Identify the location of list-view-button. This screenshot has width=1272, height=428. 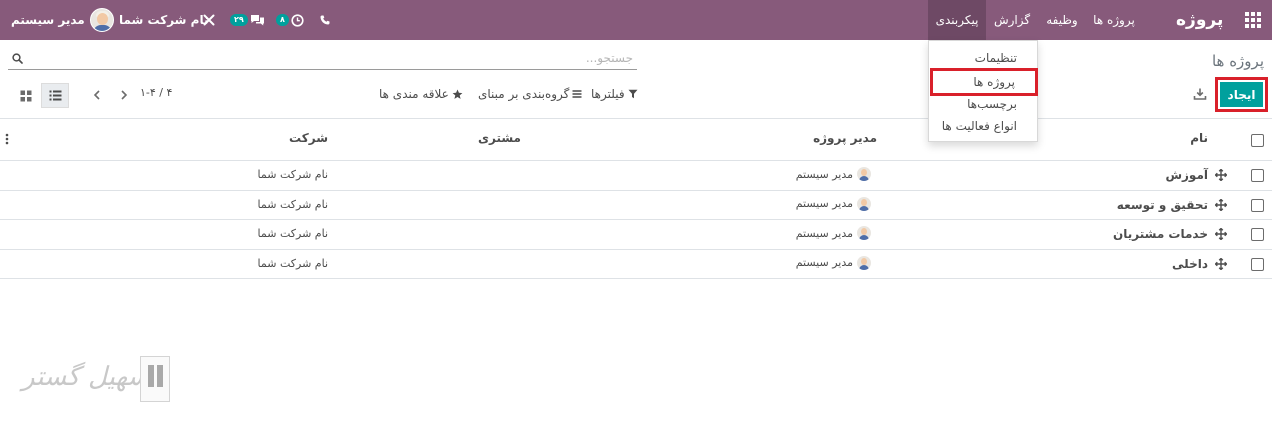
(55, 95).